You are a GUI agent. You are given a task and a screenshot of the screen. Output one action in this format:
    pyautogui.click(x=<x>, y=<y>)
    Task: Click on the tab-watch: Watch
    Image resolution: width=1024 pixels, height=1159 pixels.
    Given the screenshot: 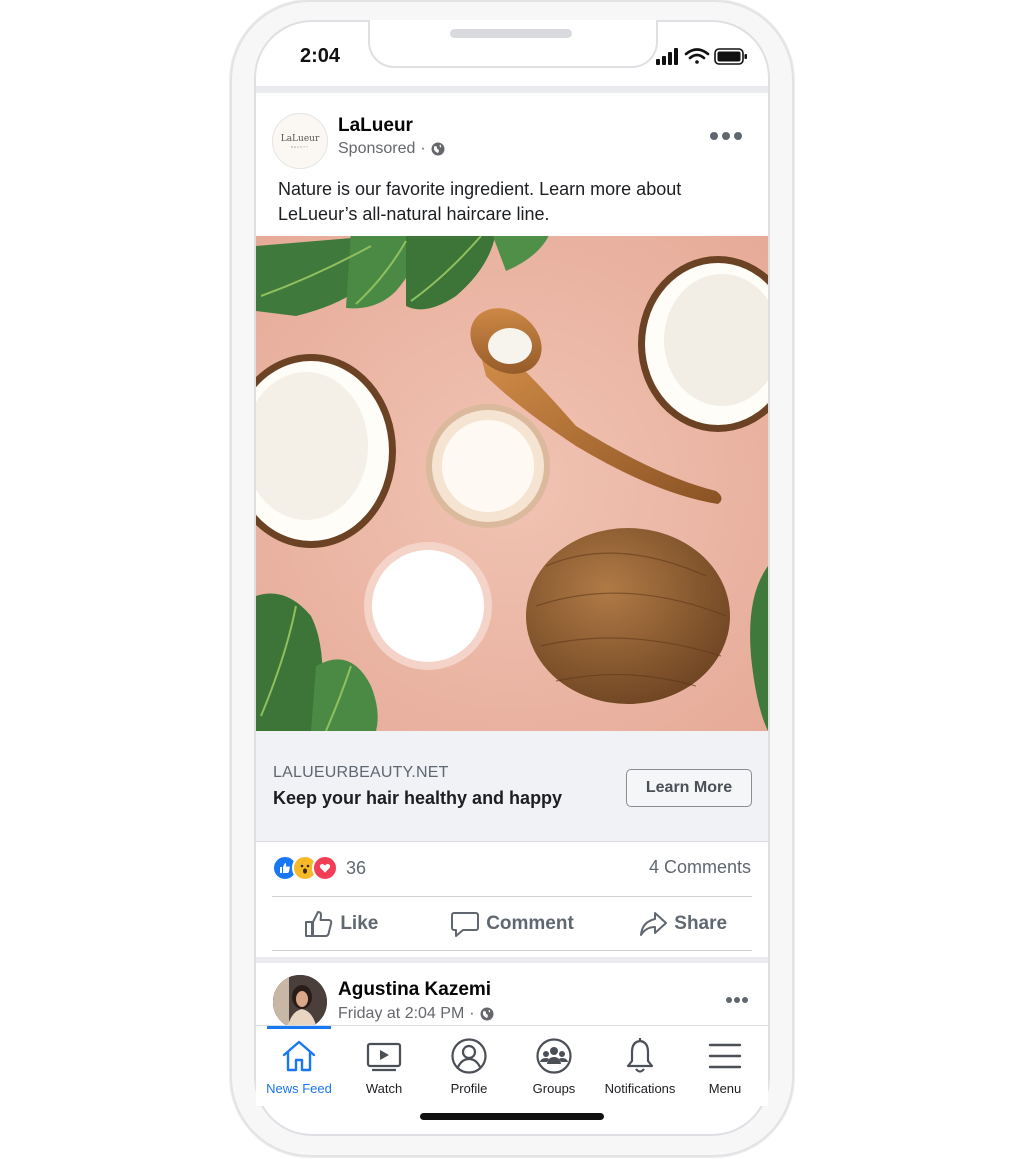 What is the action you would take?
    pyautogui.click(x=384, y=1069)
    